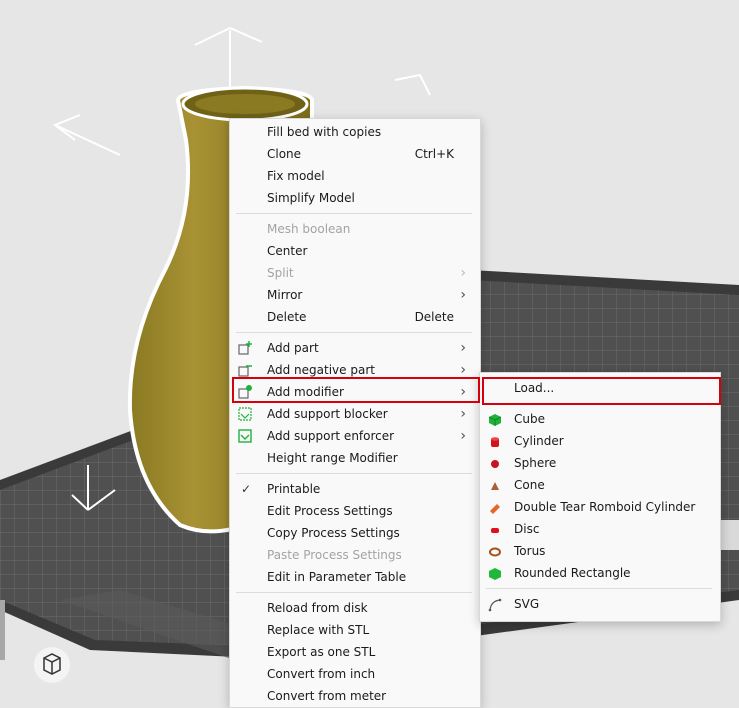  What do you see at coordinates (355, 176) in the screenshot?
I see `menu-item-fix-model: Fix model` at bounding box center [355, 176].